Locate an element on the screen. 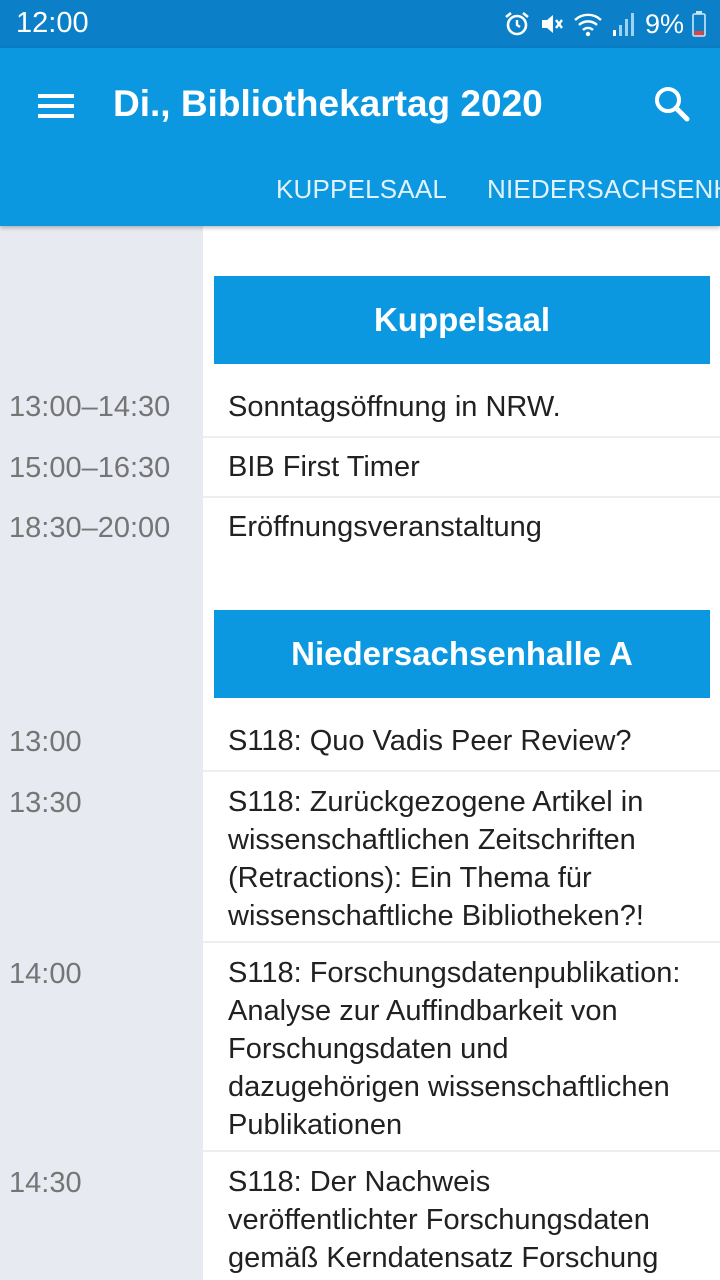 This screenshot has height=1280, width=720. session-time: 13:00 is located at coordinates (45, 742).